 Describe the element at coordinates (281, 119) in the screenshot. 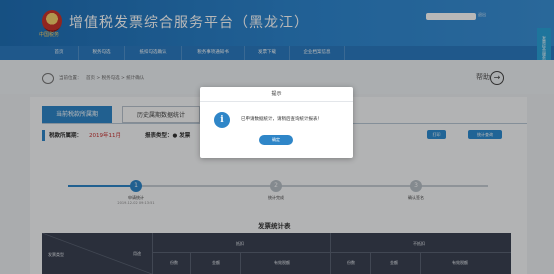

I see `dialog-message: 已申请数据统计，请稍后查询统计报表！` at that location.